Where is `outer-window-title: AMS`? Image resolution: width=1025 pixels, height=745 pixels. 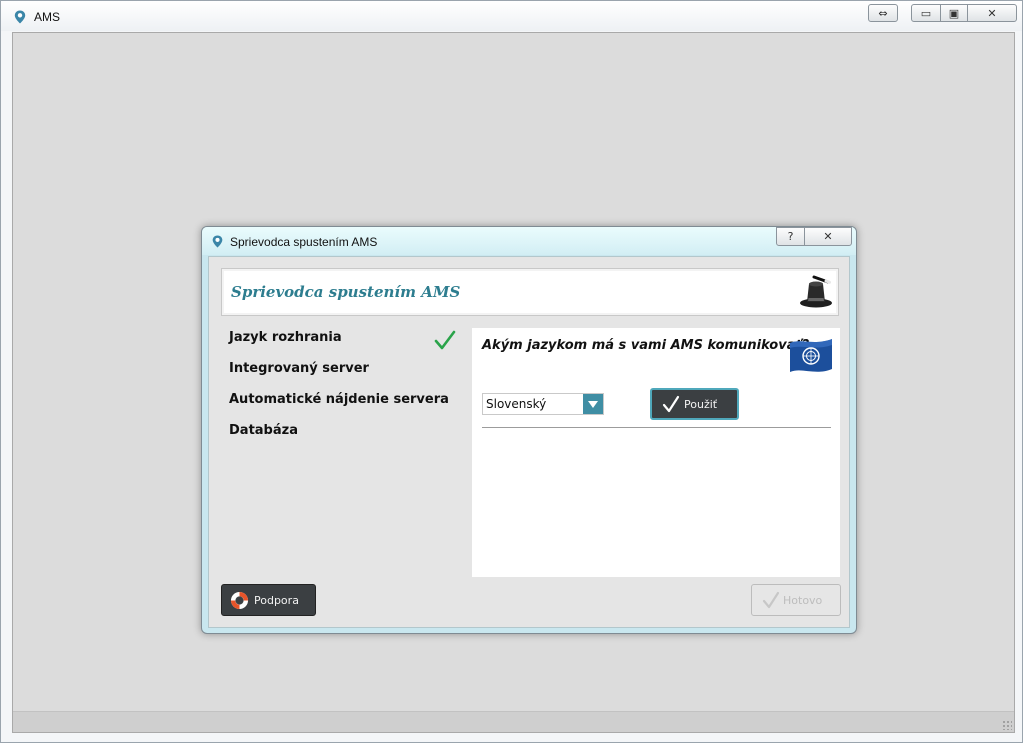
outer-window-title: AMS is located at coordinates (47, 17).